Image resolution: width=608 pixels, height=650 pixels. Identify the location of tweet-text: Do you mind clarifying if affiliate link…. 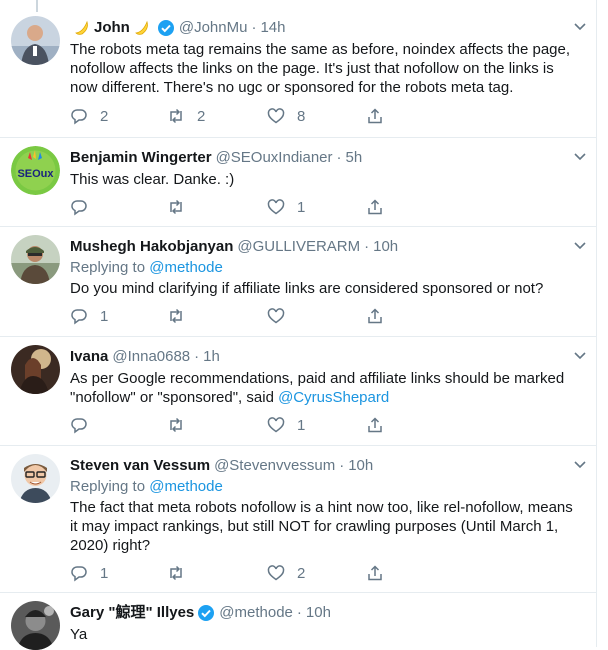
(307, 288).